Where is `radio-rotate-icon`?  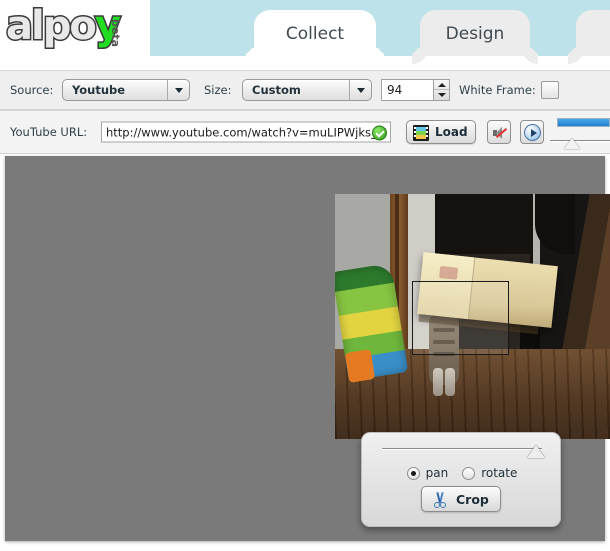
radio-rotate-icon is located at coordinates (469, 473).